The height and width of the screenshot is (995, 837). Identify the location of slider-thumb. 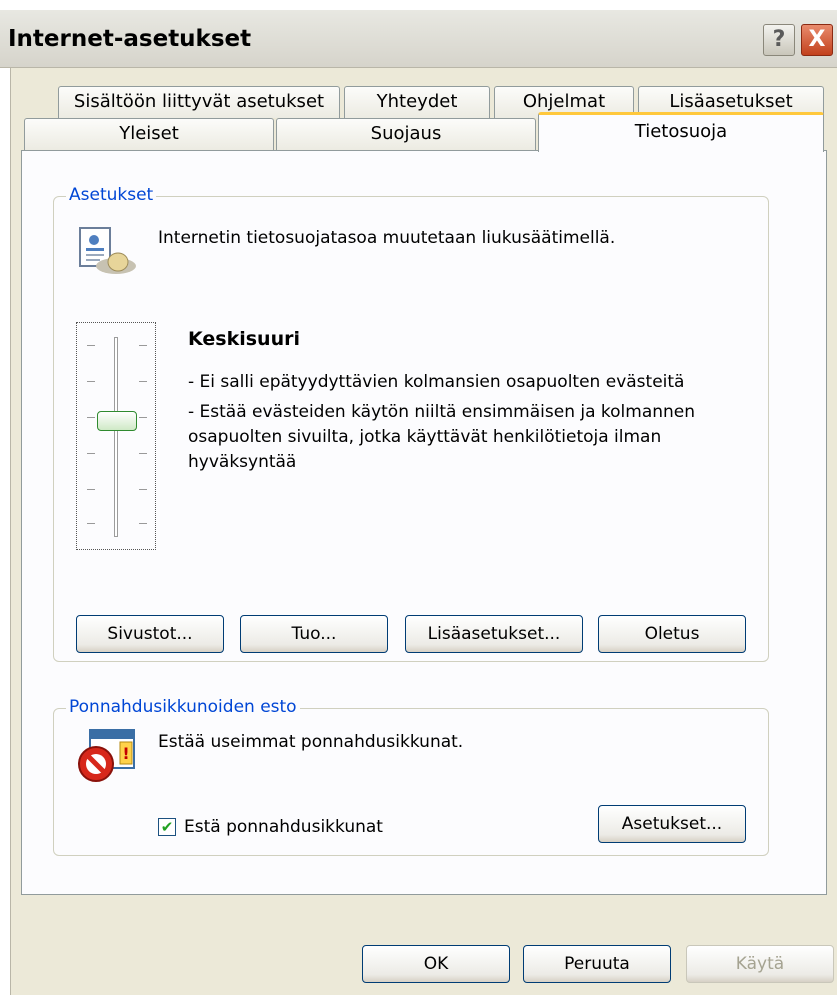
(117, 421).